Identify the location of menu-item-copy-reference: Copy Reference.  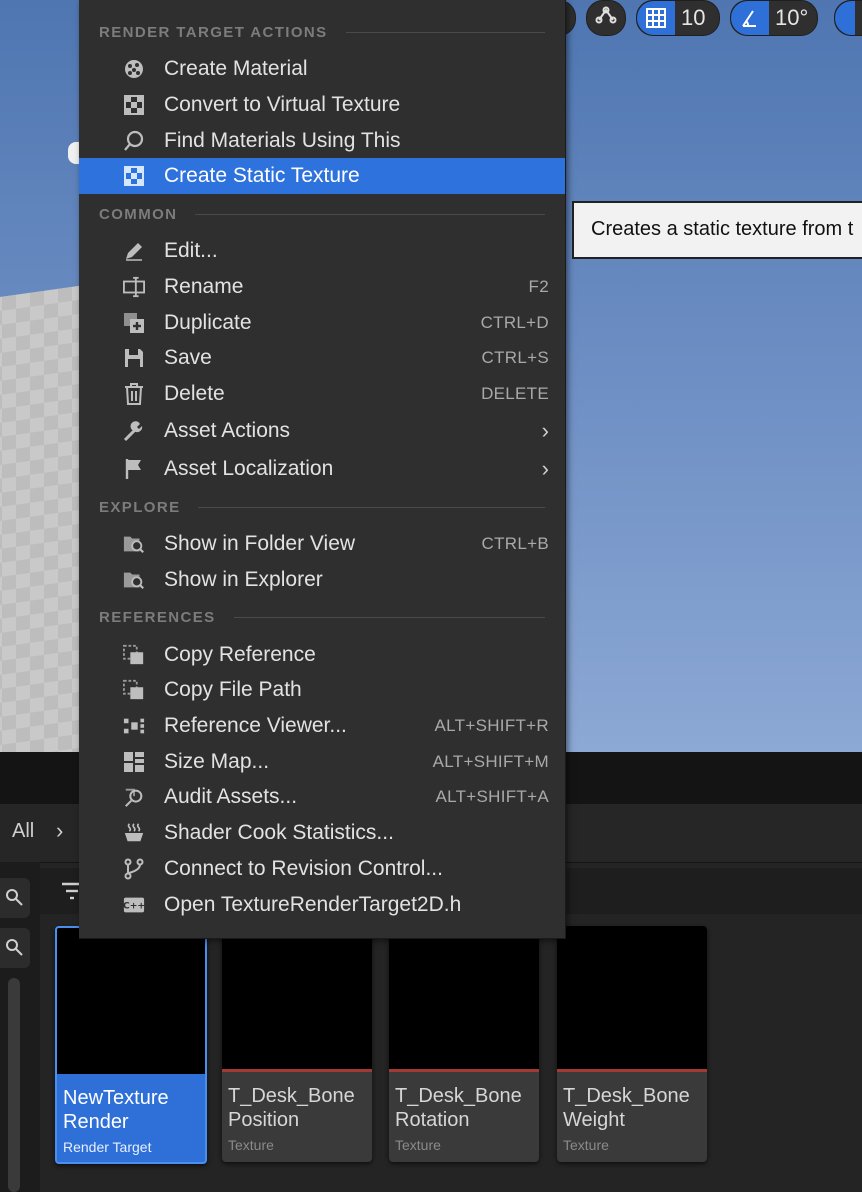
(322, 655).